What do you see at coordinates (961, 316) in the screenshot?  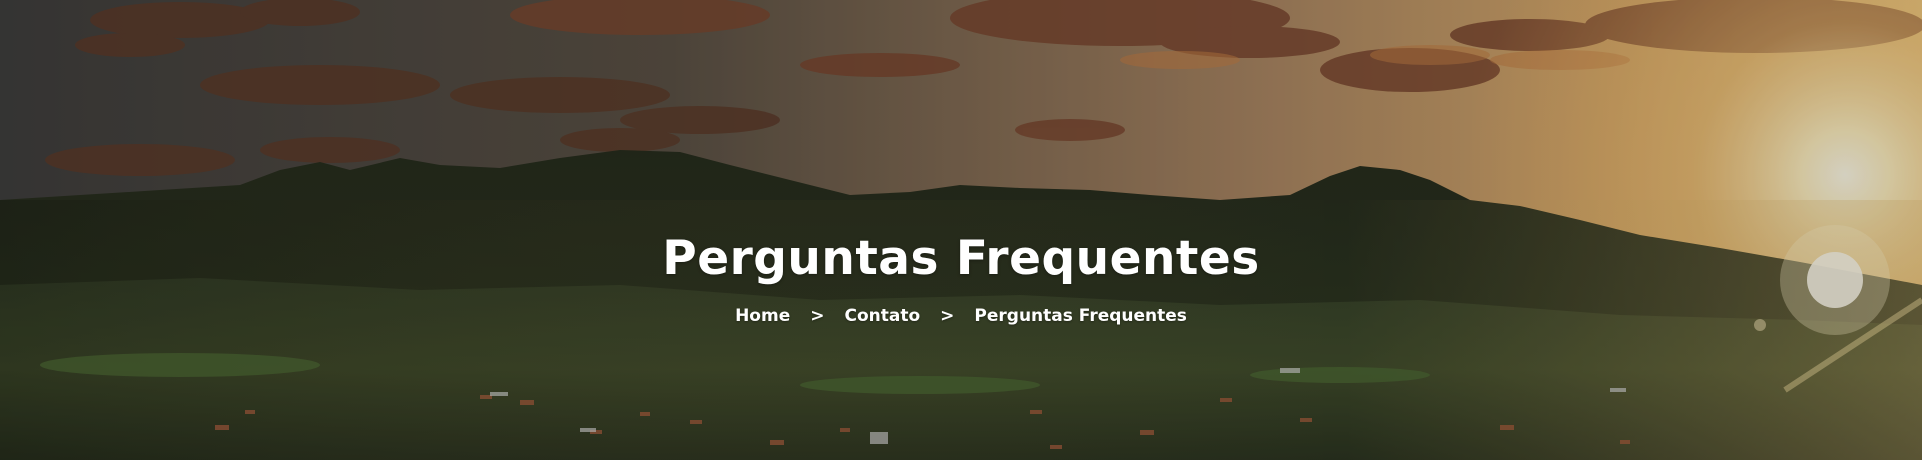 I see `breadcrumb: Home > Contato > Perguntas Frequentes` at bounding box center [961, 316].